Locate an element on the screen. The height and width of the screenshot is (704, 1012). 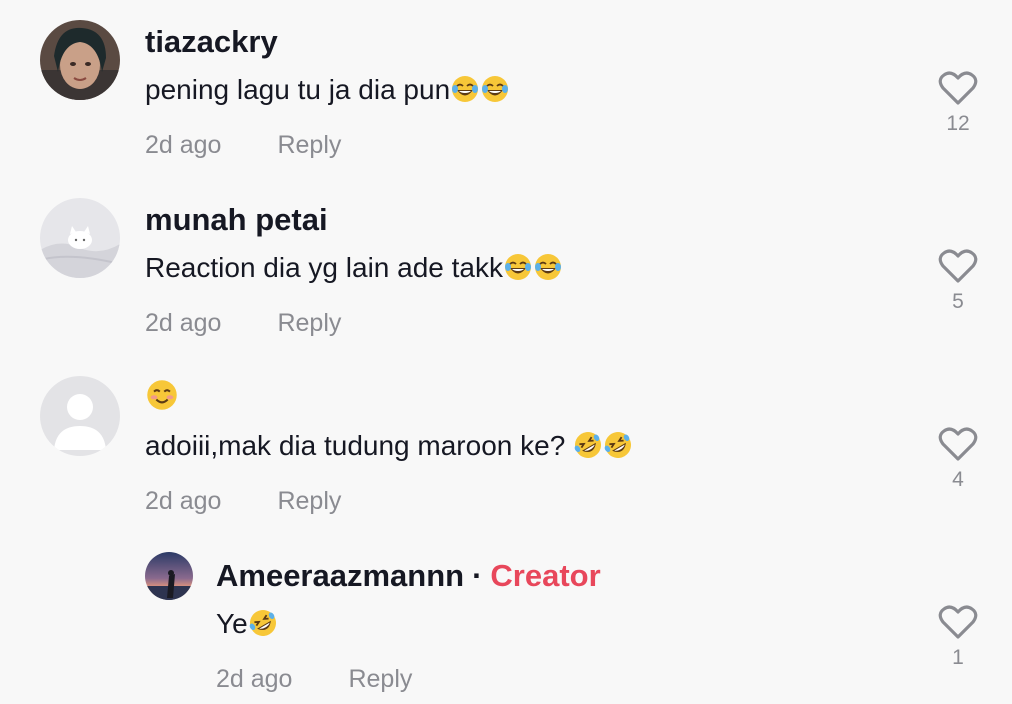
reply-body: Ye is located at coordinates (232, 623).